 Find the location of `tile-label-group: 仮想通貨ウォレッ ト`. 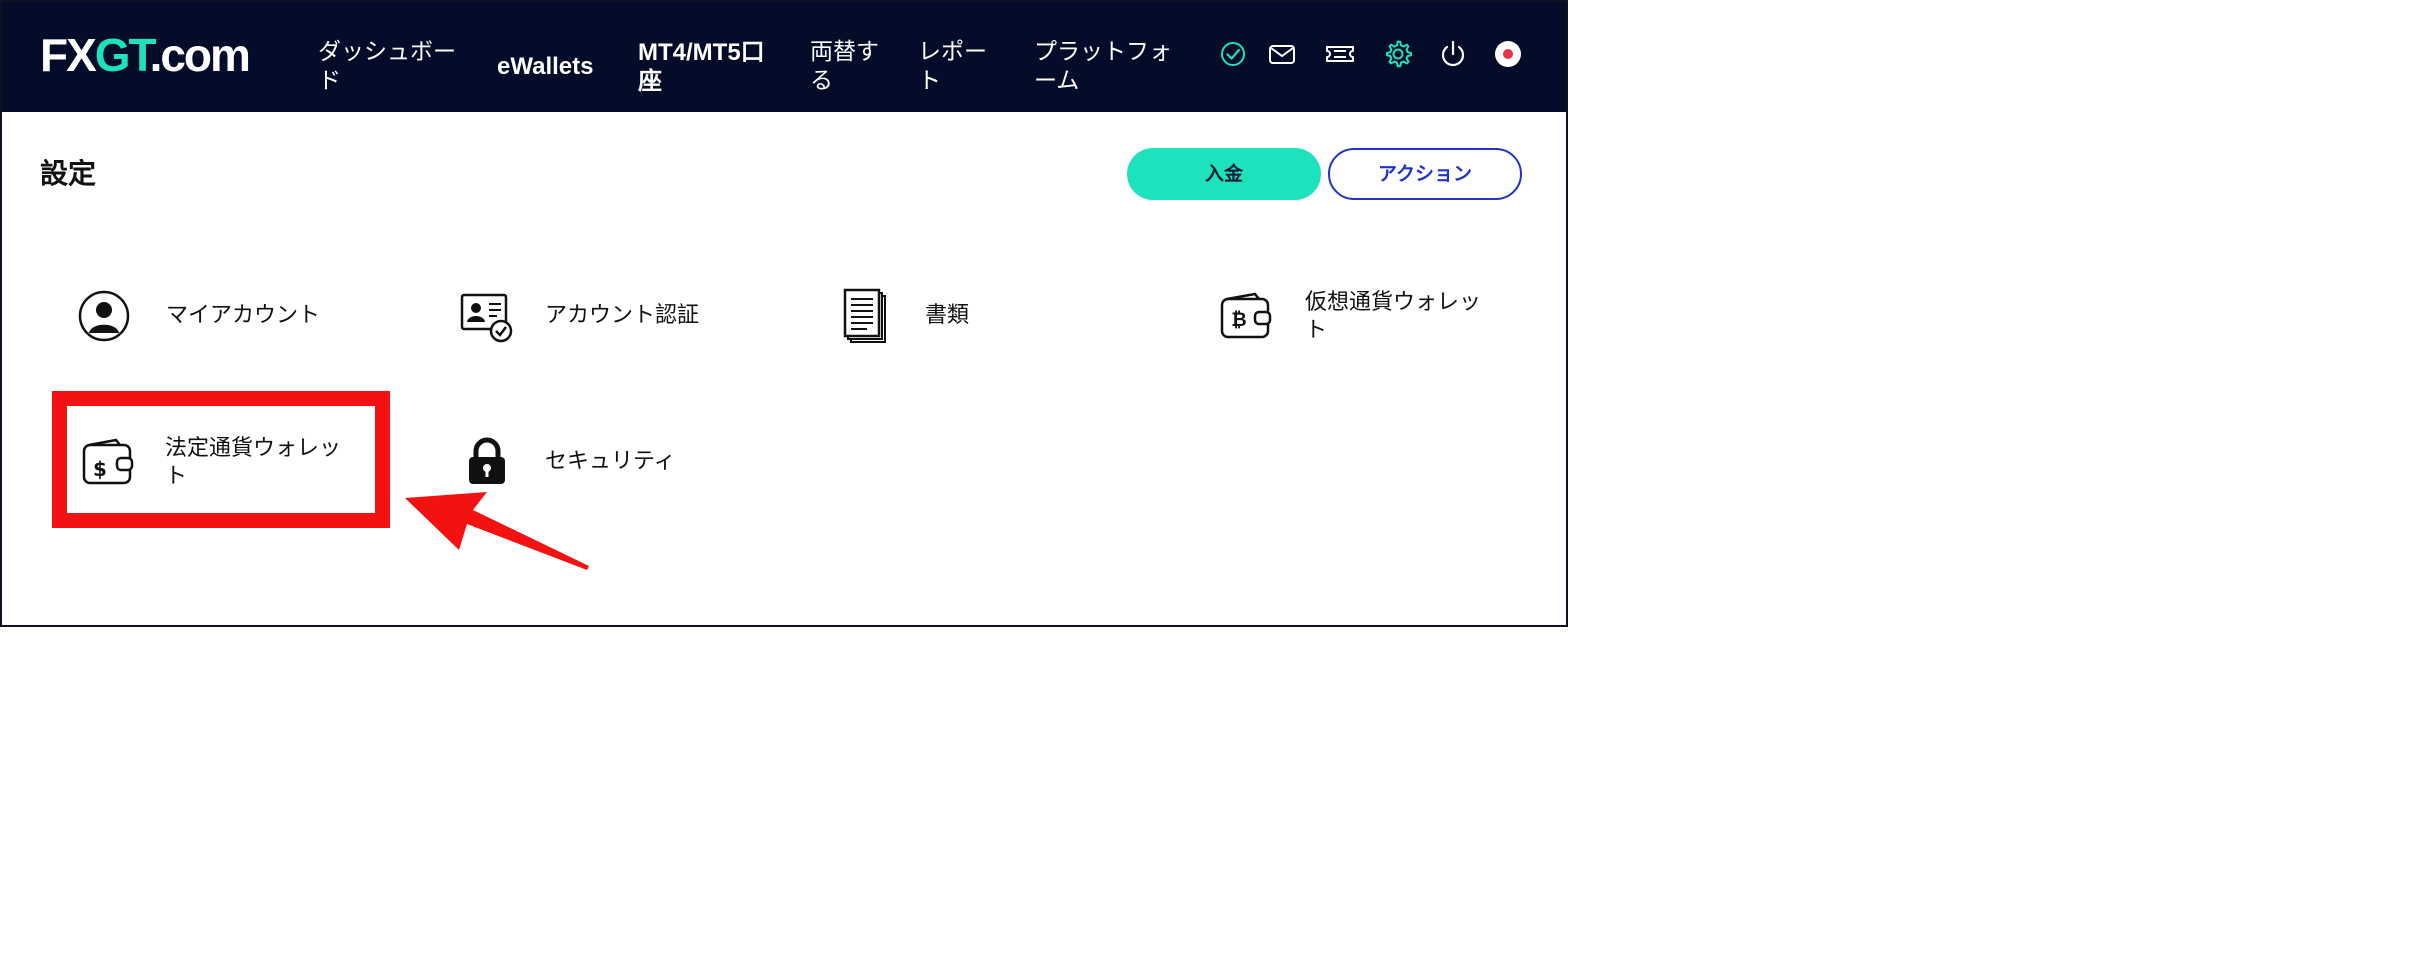

tile-label-group: 仮想通貨ウォレッ ト is located at coordinates (1393, 317).